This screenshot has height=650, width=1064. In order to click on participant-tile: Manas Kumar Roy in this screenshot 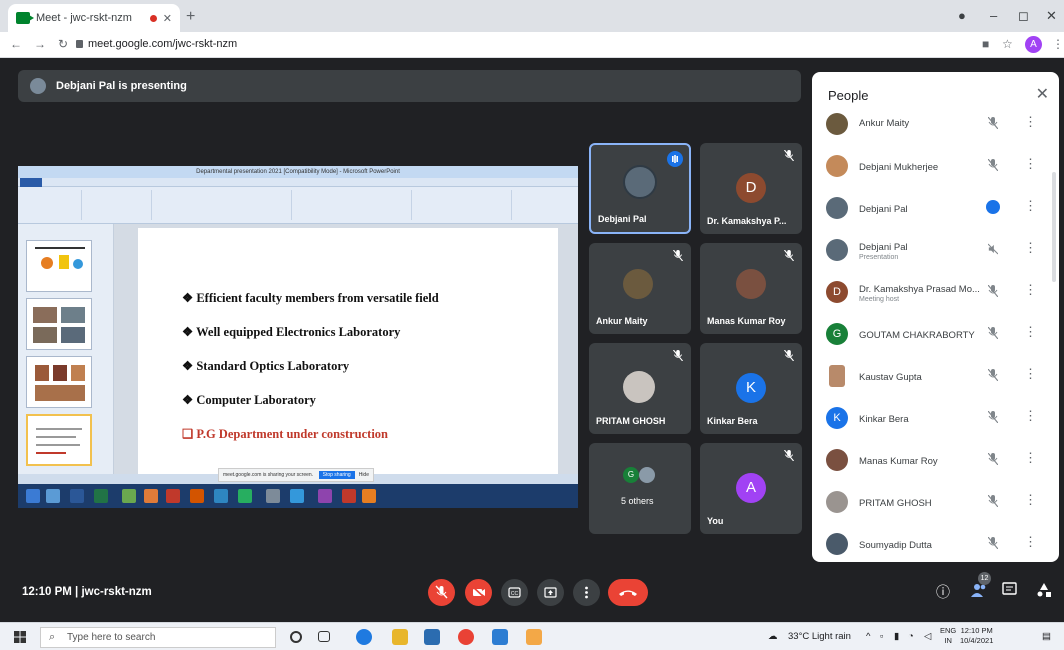, I will do `click(751, 288)`.